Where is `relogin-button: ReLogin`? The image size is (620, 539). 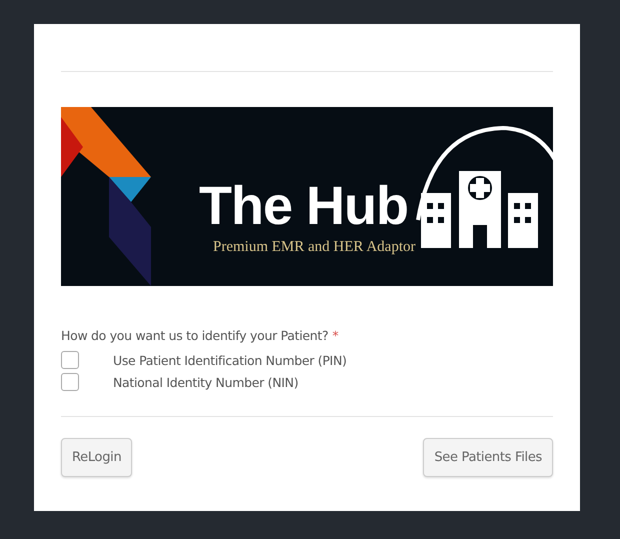 relogin-button: ReLogin is located at coordinates (96, 457).